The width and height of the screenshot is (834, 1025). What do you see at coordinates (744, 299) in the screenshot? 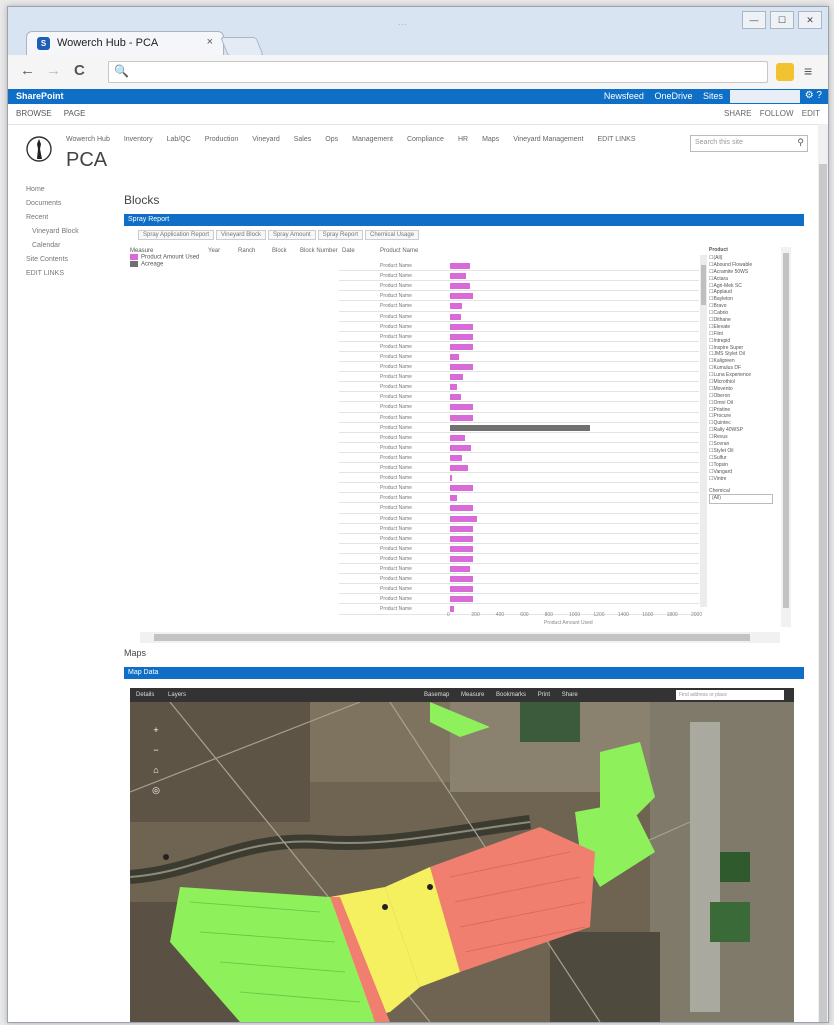
I see `filter-checkbox-item: Bayleton` at bounding box center [744, 299].